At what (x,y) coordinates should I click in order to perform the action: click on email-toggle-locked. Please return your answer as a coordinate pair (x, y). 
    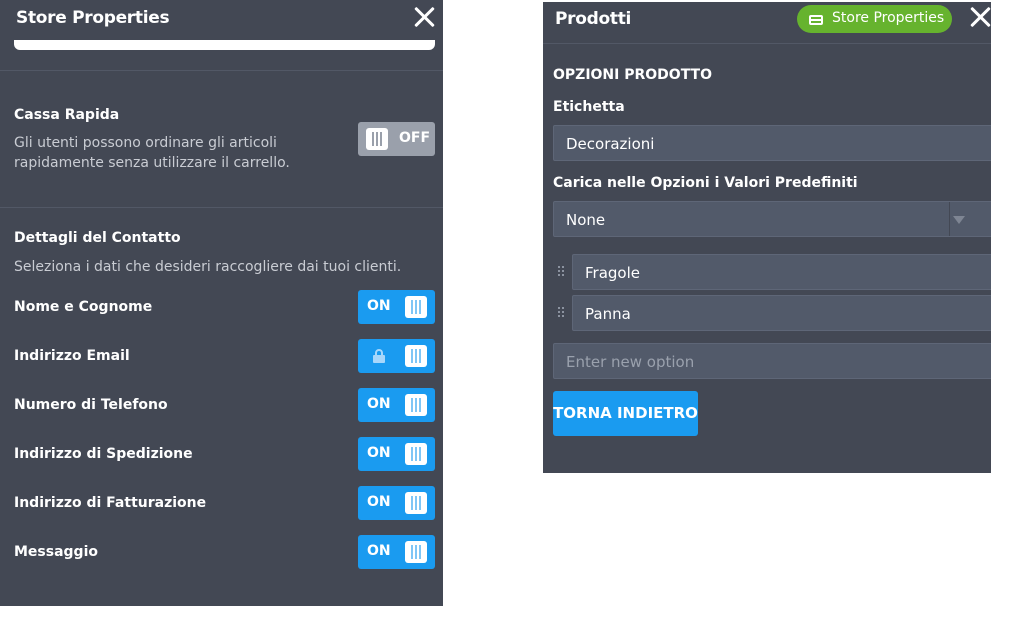
    Looking at the image, I should click on (396, 356).